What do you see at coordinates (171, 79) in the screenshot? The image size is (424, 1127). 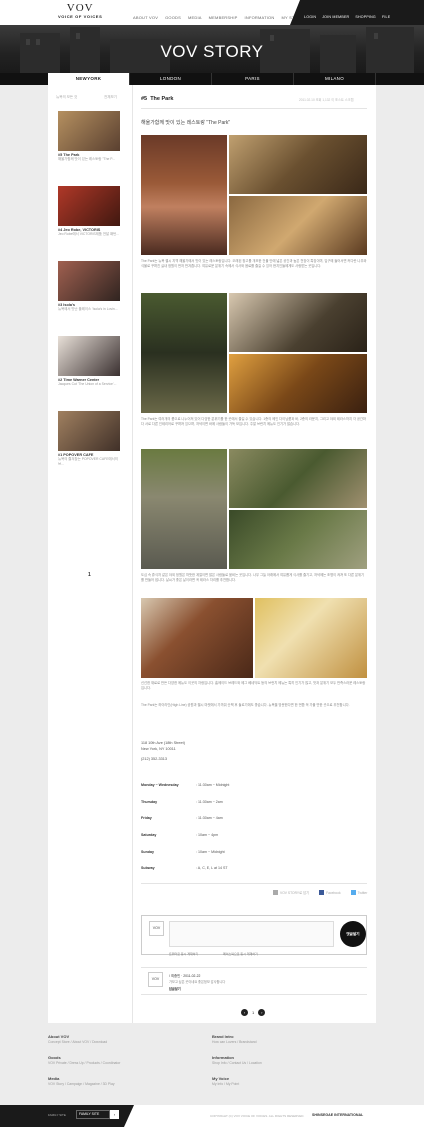 I see `tab-london: LONDON` at bounding box center [171, 79].